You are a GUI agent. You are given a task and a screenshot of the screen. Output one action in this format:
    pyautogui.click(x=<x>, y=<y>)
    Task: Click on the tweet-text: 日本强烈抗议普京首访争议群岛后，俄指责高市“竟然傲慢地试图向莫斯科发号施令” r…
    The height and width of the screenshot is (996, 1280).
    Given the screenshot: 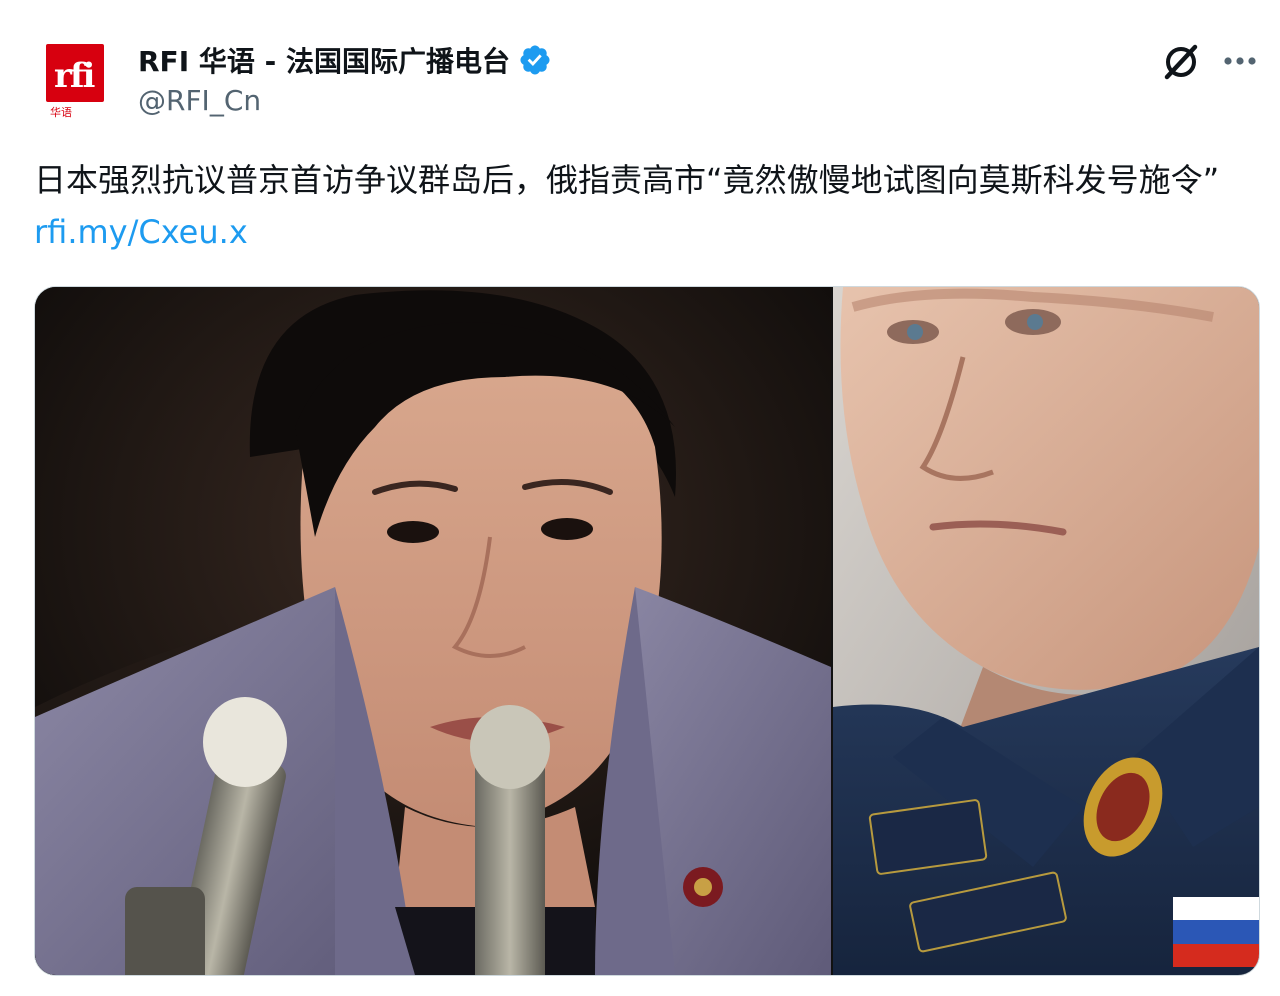 What is the action you would take?
    pyautogui.click(x=639, y=206)
    